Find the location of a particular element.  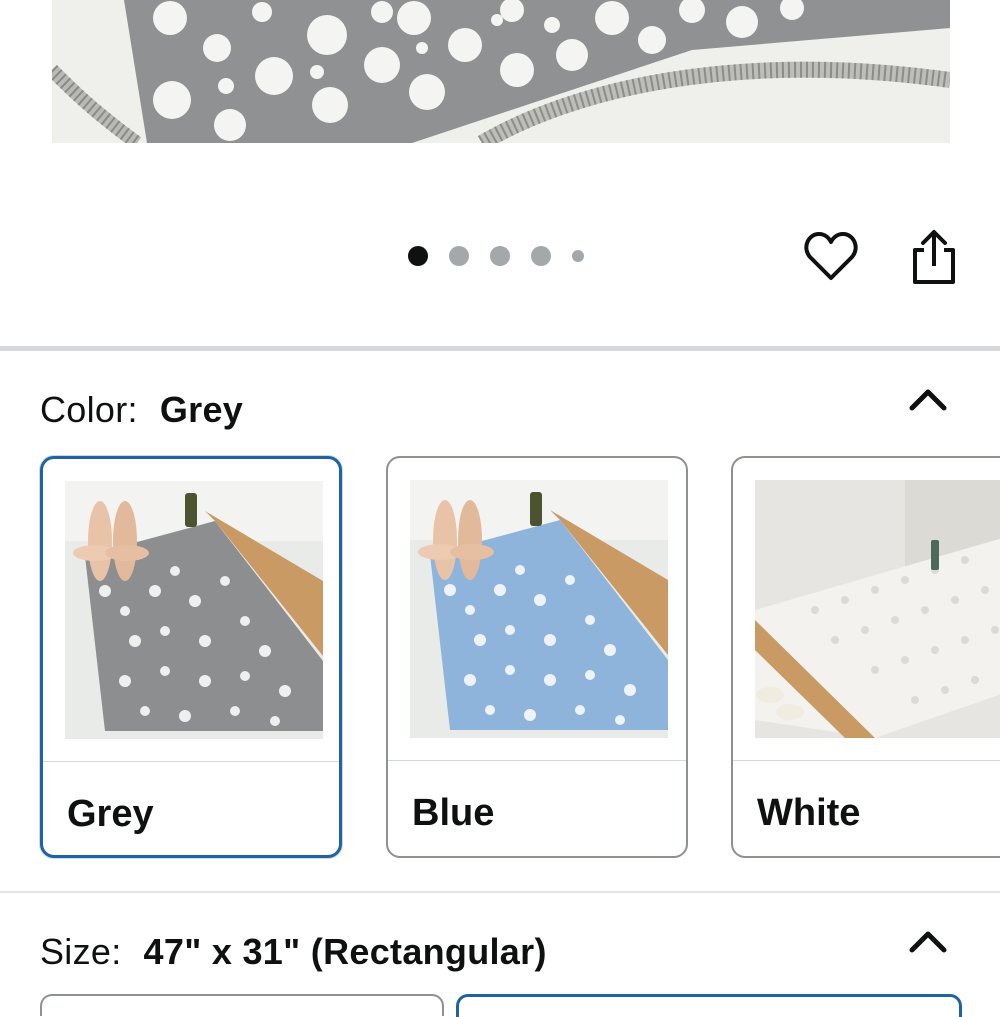

color-option-white: White is located at coordinates (865, 657).